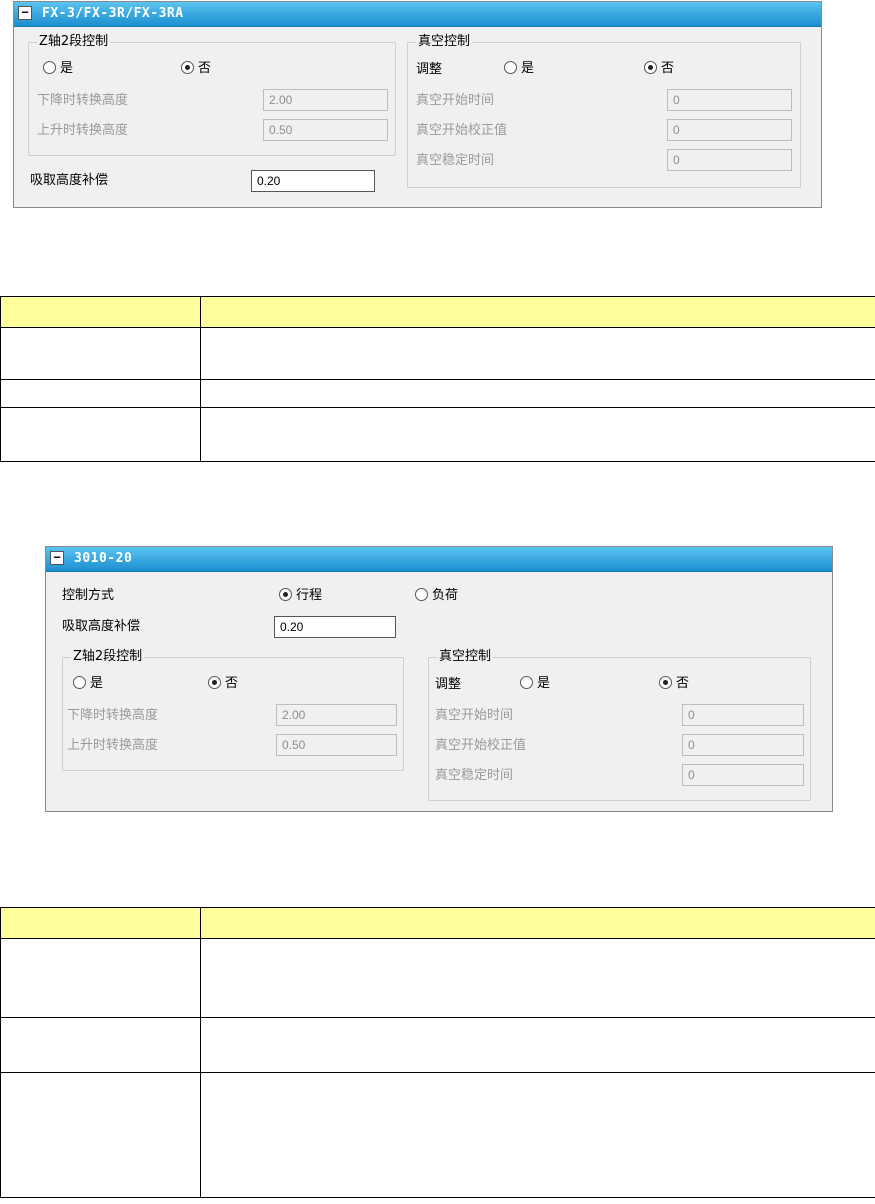  I want to click on panel-titlebar: − FX-3/FX-3R/FX-3RA, so click(417, 14).